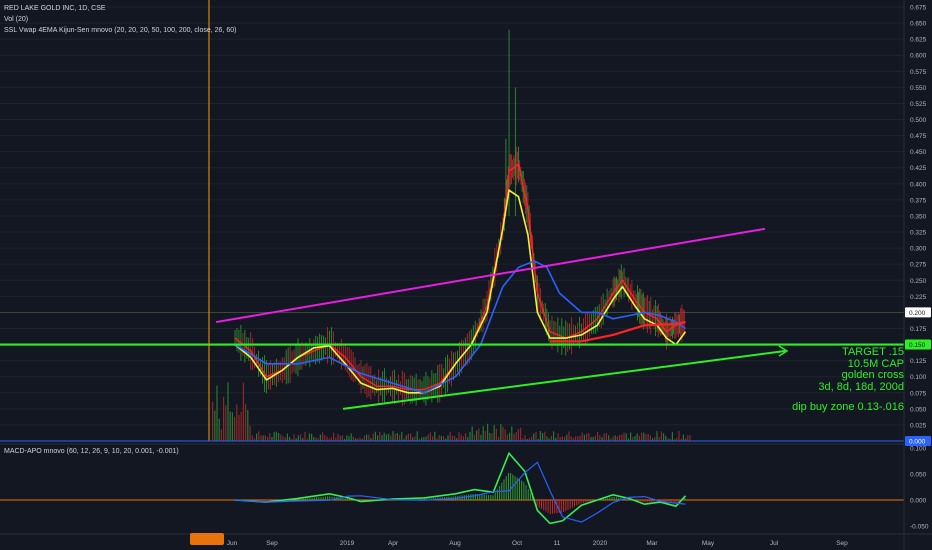  I want to click on price-tick-label: 0.325, so click(918, 233).